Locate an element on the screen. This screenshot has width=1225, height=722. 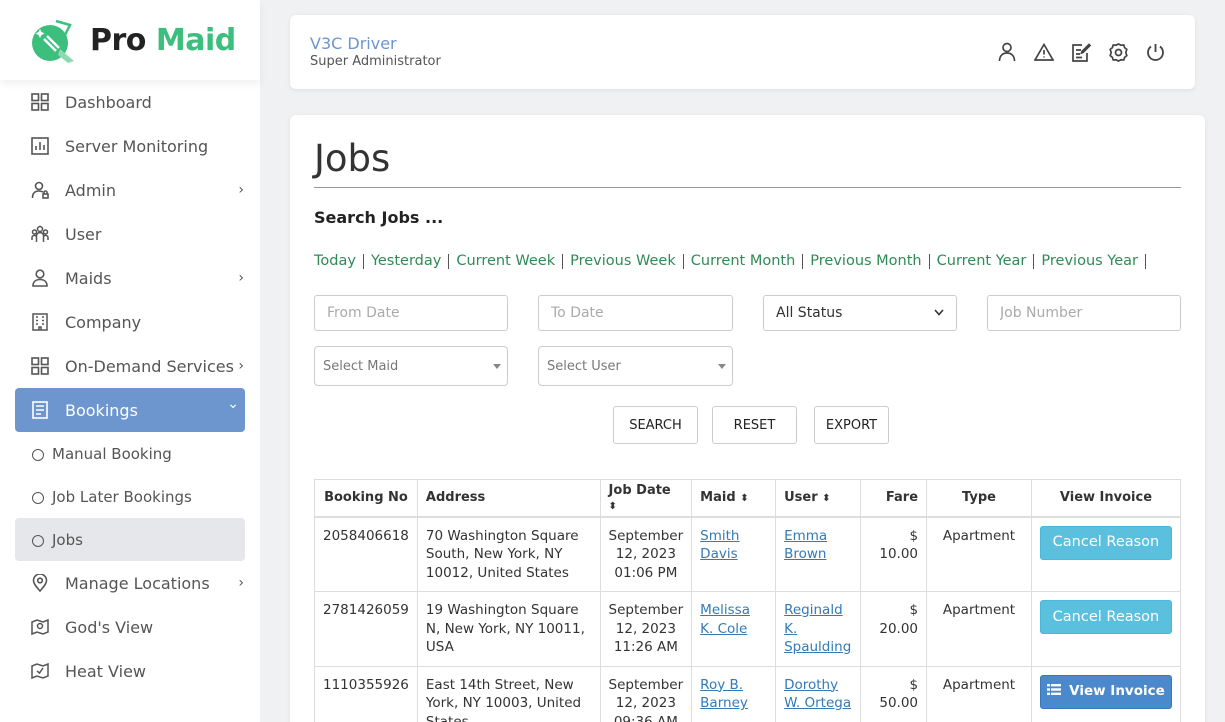
col-booking-no: Booking No is located at coordinates (366, 498).